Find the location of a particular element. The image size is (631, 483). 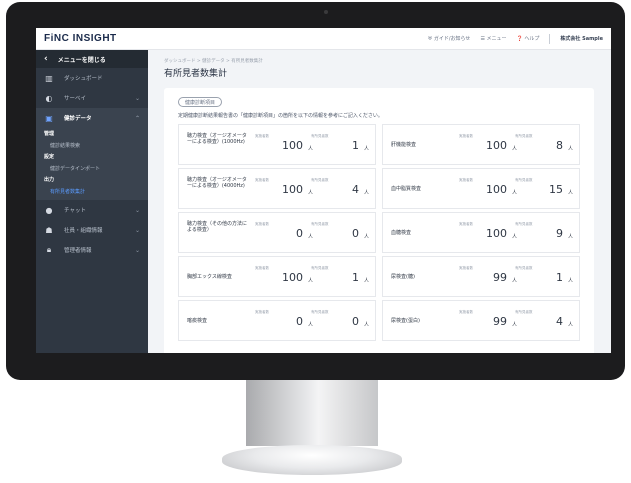

bell-icon: ♅ is located at coordinates (430, 39).